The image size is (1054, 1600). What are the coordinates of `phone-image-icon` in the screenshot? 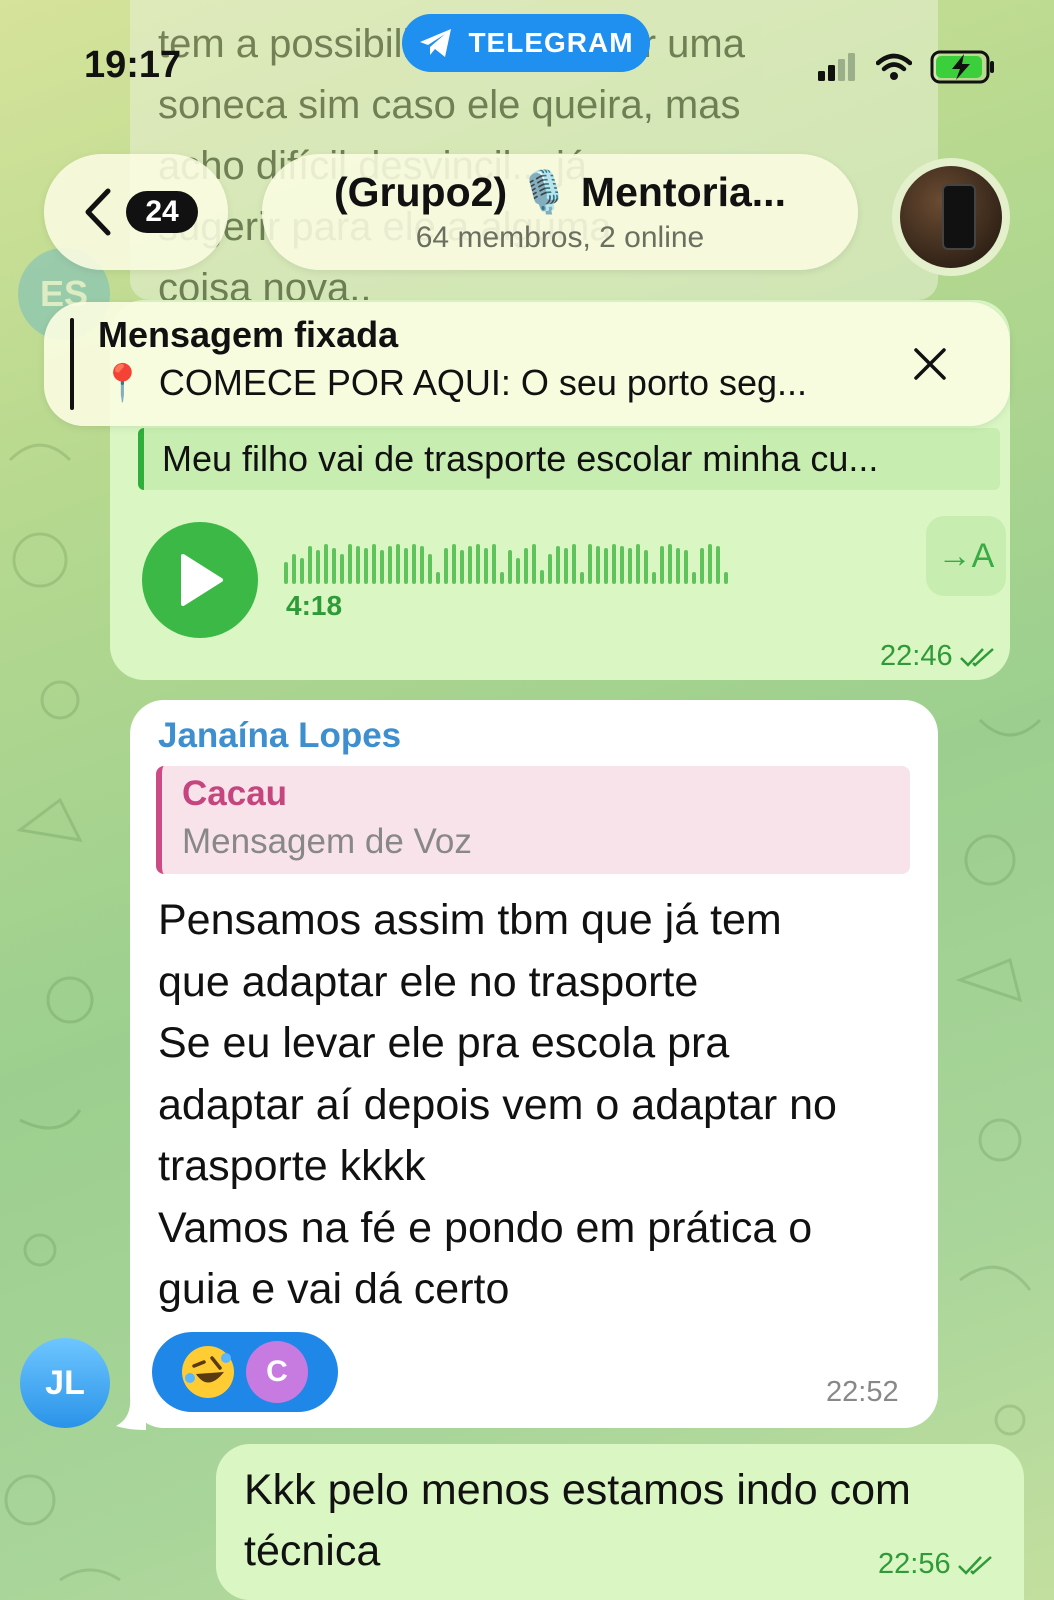 It's located at (959, 217).